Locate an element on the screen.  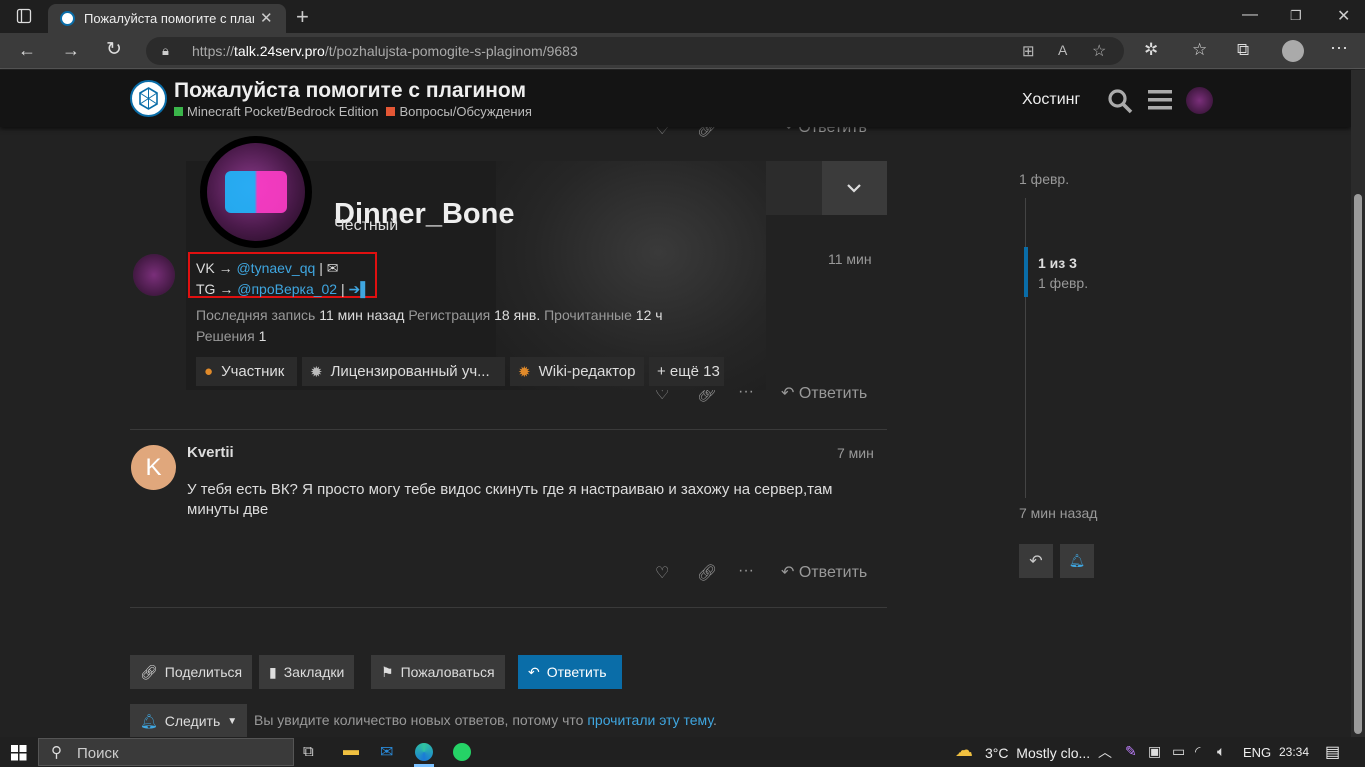
file-explorer-icon: ▬ is located at coordinates (351, 751).